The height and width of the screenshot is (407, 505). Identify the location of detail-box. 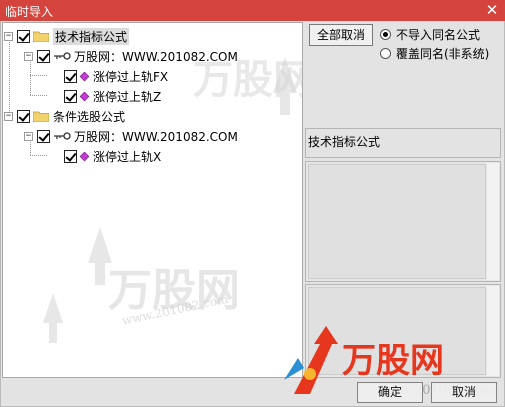
(403, 331).